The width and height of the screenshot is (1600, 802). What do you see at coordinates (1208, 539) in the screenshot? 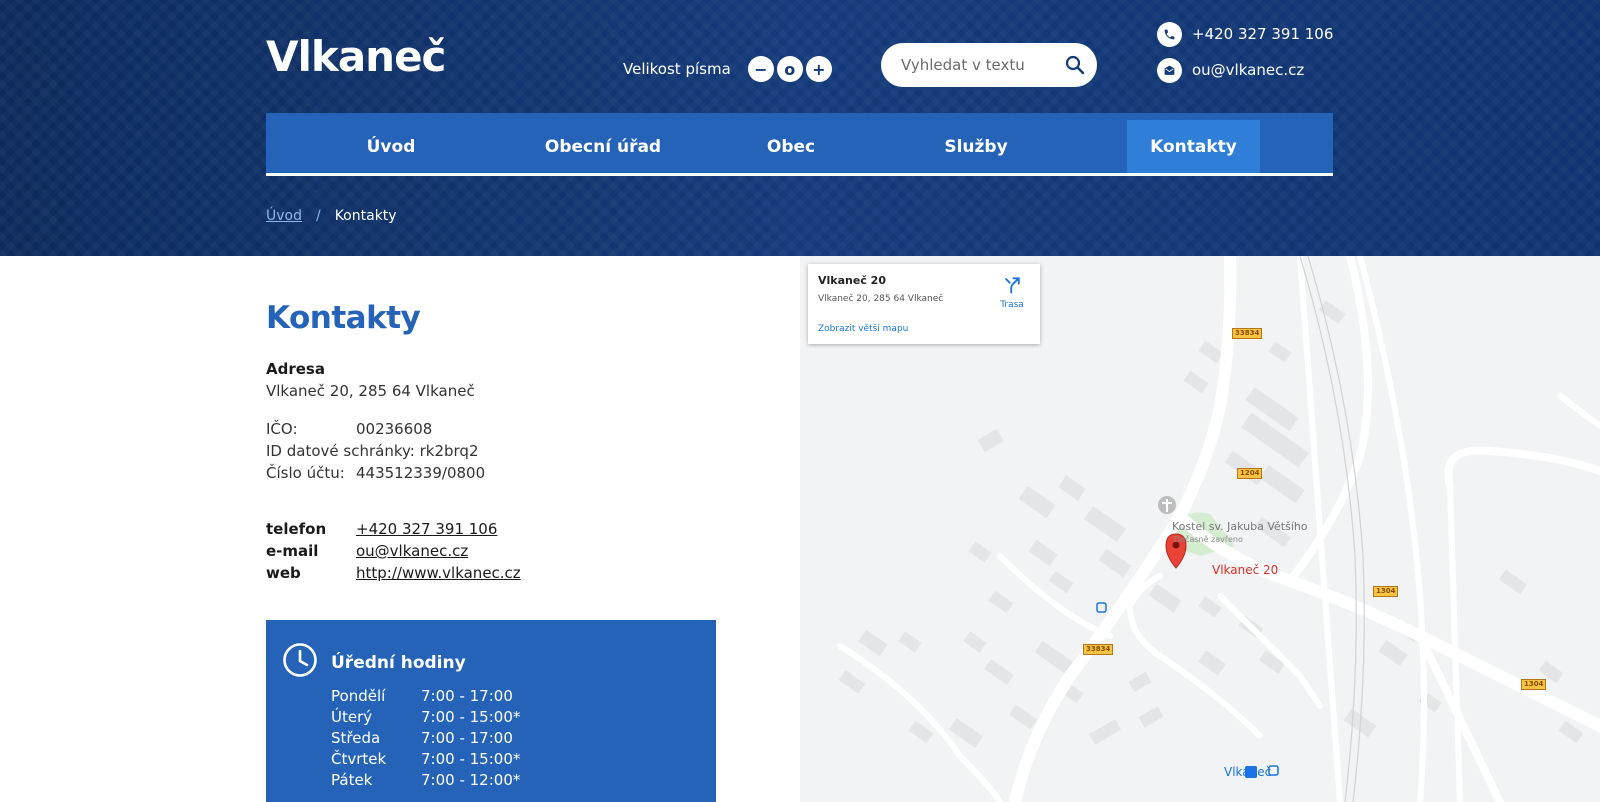
I see `church-status: Dočasně zavřeno` at bounding box center [1208, 539].